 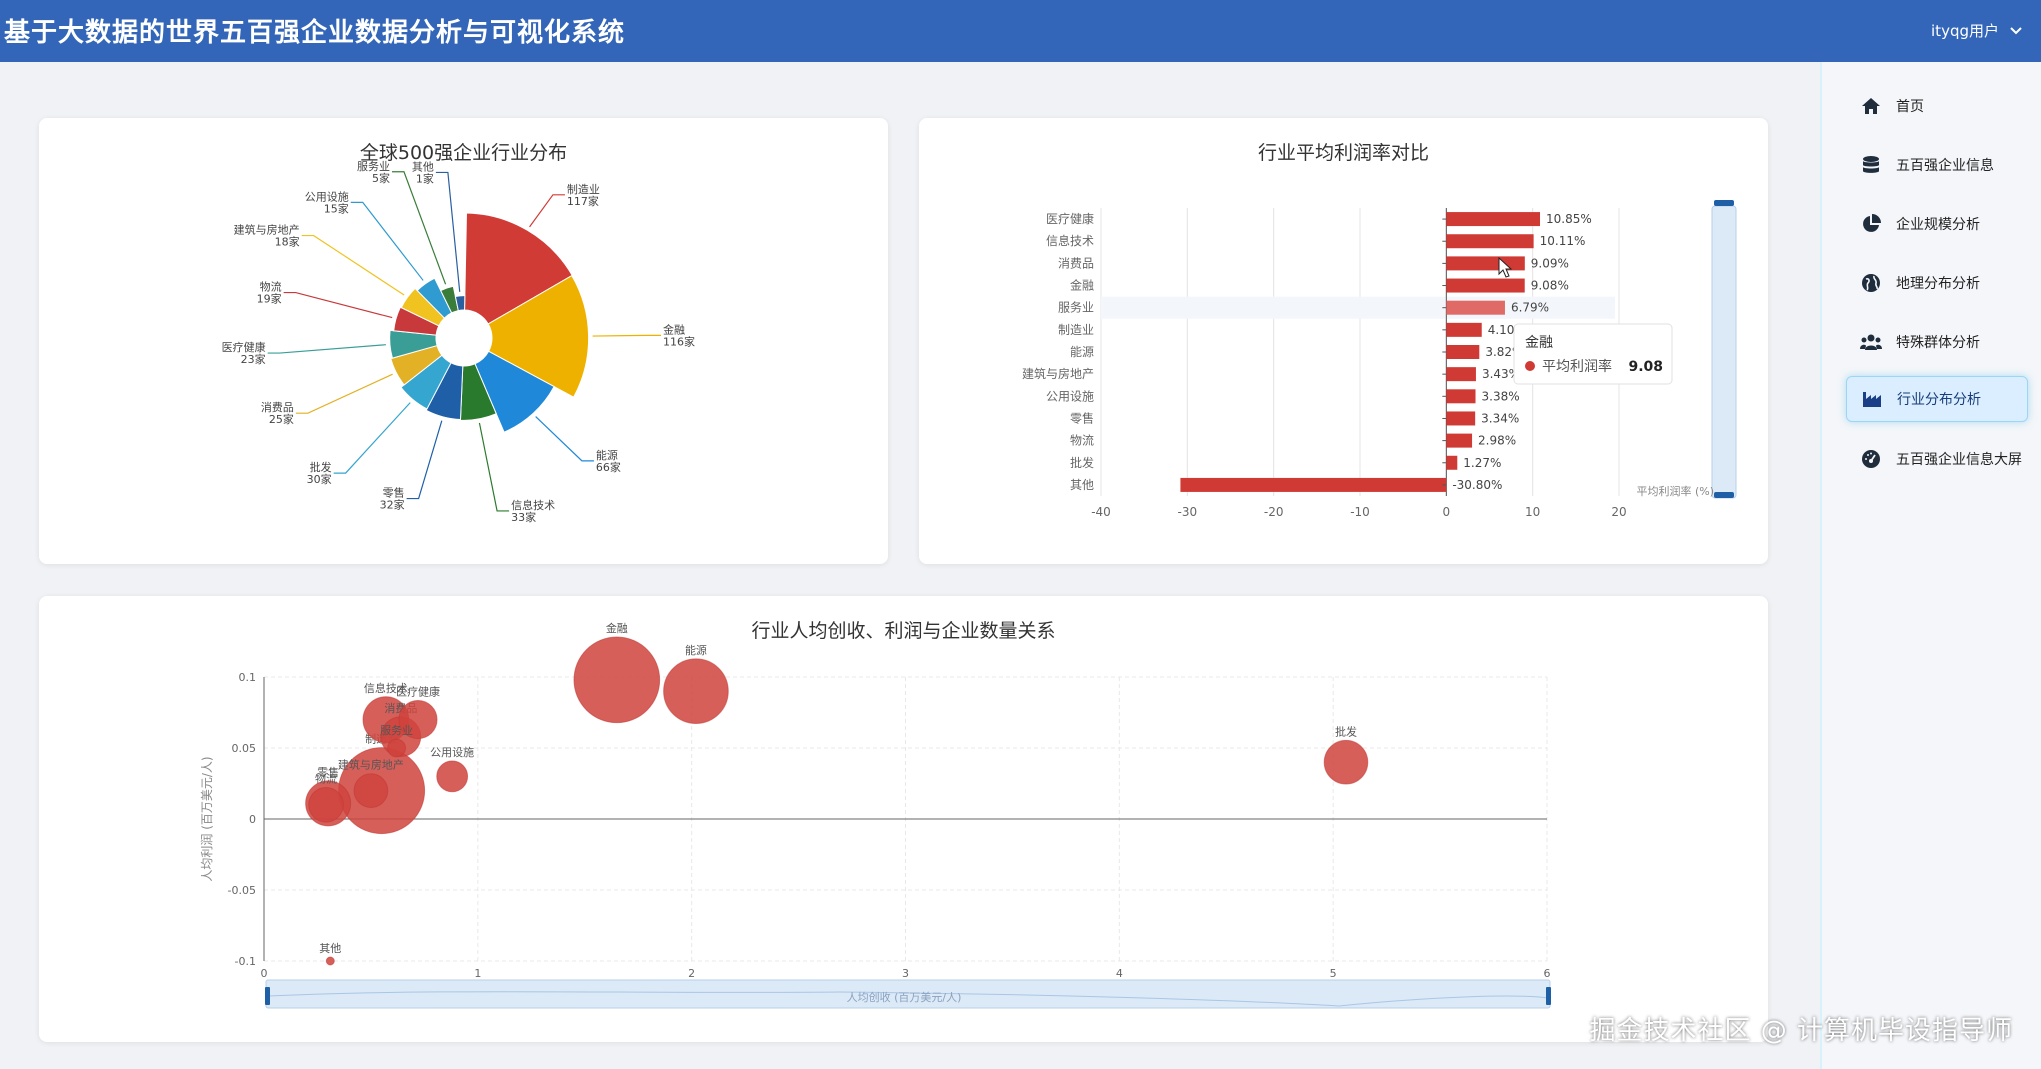 I want to click on tooltip-category: 金融, so click(x=1539, y=343).